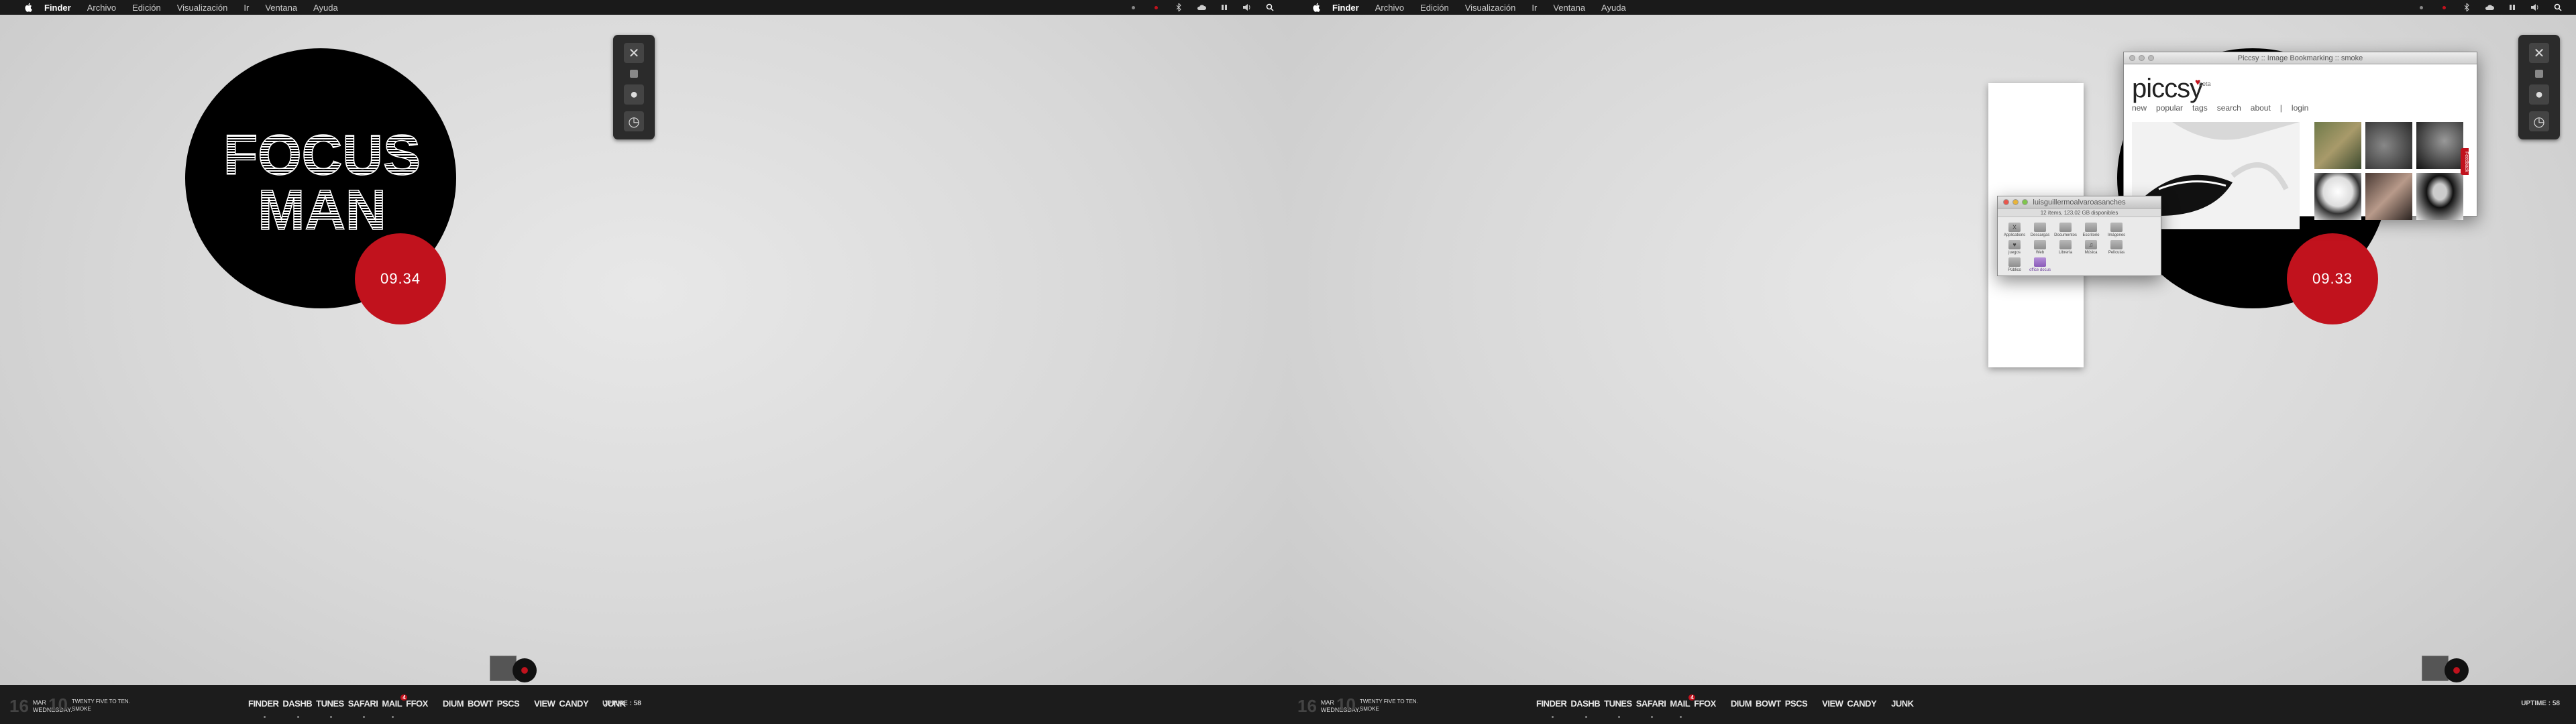 The height and width of the screenshot is (724, 2576). I want to click on folder-escritorio: Escritorio, so click(2091, 230).